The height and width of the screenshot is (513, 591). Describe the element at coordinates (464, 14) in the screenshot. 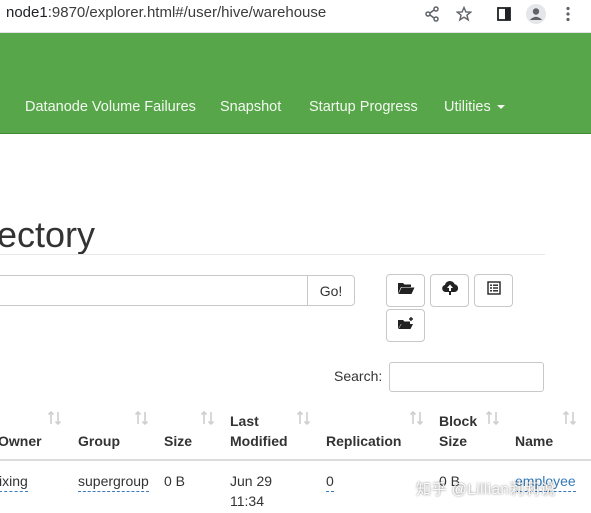

I see `star-icon` at that location.